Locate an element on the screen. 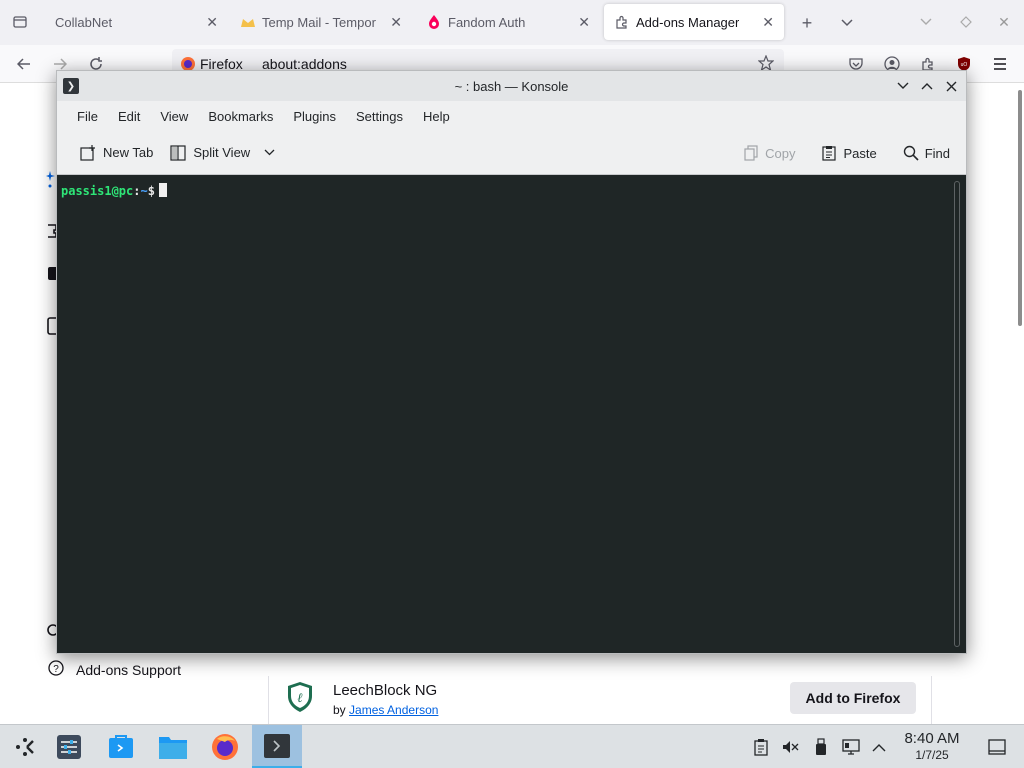 The image size is (1024, 768). konsole-toolbar: New Tab Split View Copy Paste Find is located at coordinates (511, 153).